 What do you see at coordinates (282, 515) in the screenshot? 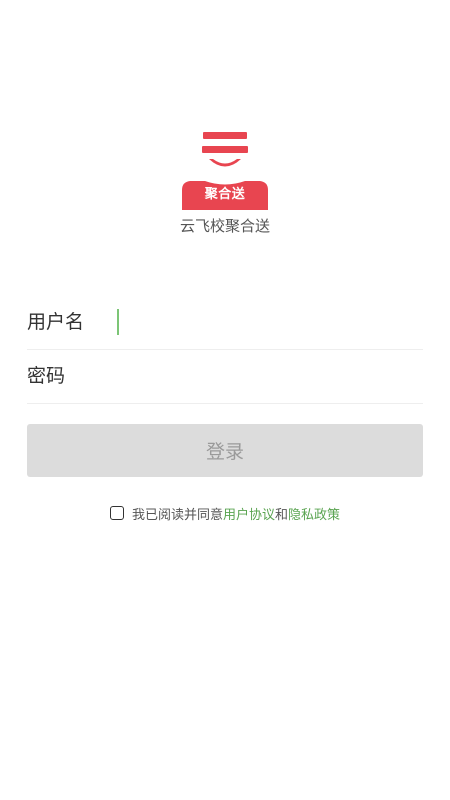
I see `agreement-joiner: 和` at bounding box center [282, 515].